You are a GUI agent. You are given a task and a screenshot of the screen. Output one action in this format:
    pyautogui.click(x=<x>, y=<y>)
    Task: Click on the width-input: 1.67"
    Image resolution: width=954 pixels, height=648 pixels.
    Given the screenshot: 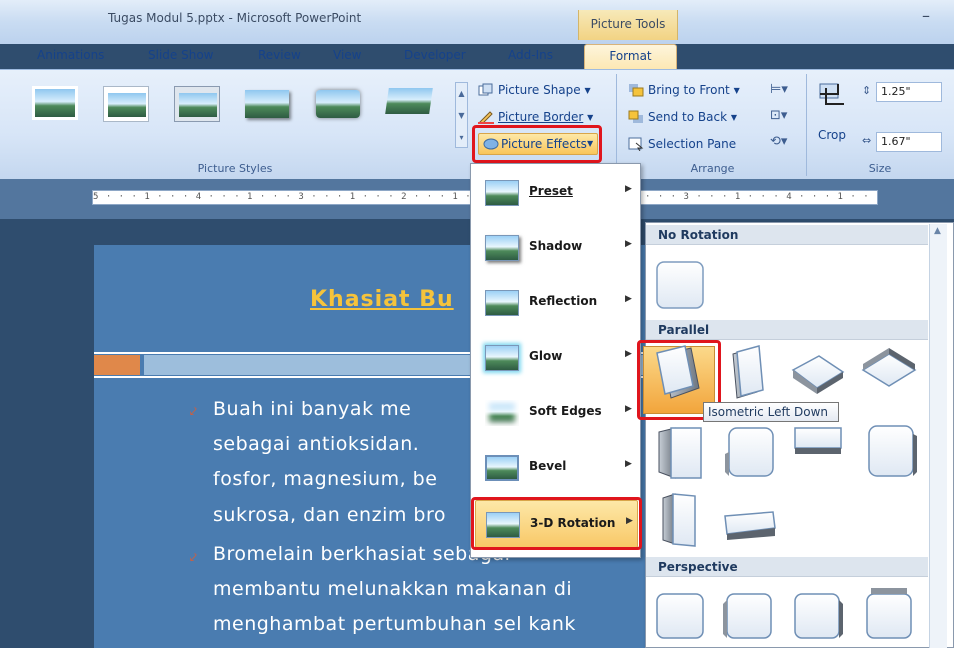 What is the action you would take?
    pyautogui.click(x=909, y=142)
    